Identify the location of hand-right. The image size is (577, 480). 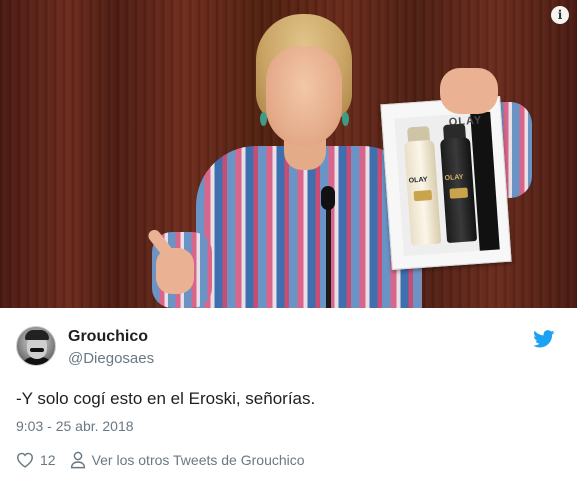
(469, 91).